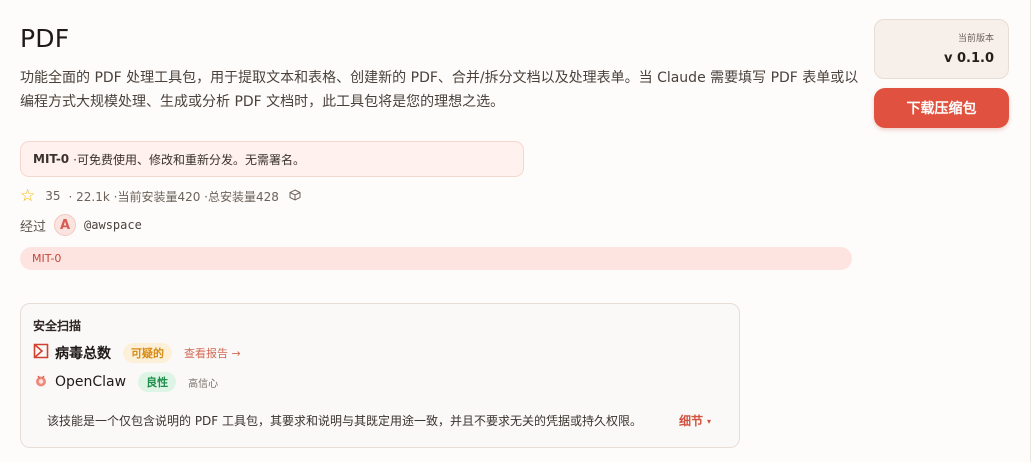 The image size is (1031, 462). Describe the element at coordinates (212, 353) in the screenshot. I see `view-report-link: 查看报告 →` at that location.